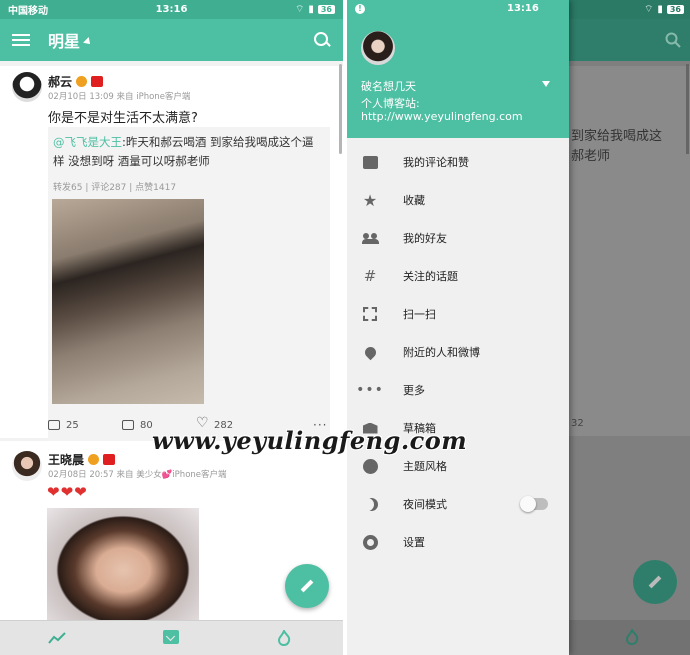  Describe the element at coordinates (414, 200) in the screenshot. I see `menu-item-label: 收藏` at that location.